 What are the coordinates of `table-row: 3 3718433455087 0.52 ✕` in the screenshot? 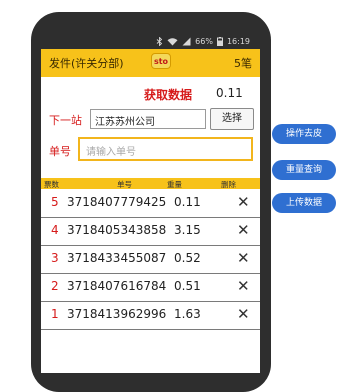 It's located at (150, 260).